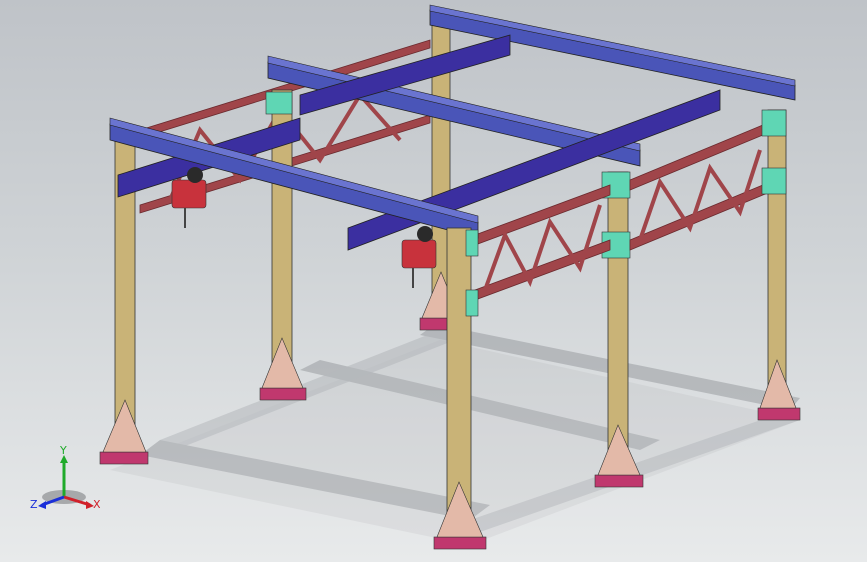 The width and height of the screenshot is (867, 562). What do you see at coordinates (419, 257) in the screenshot?
I see `hoist-right` at bounding box center [419, 257].